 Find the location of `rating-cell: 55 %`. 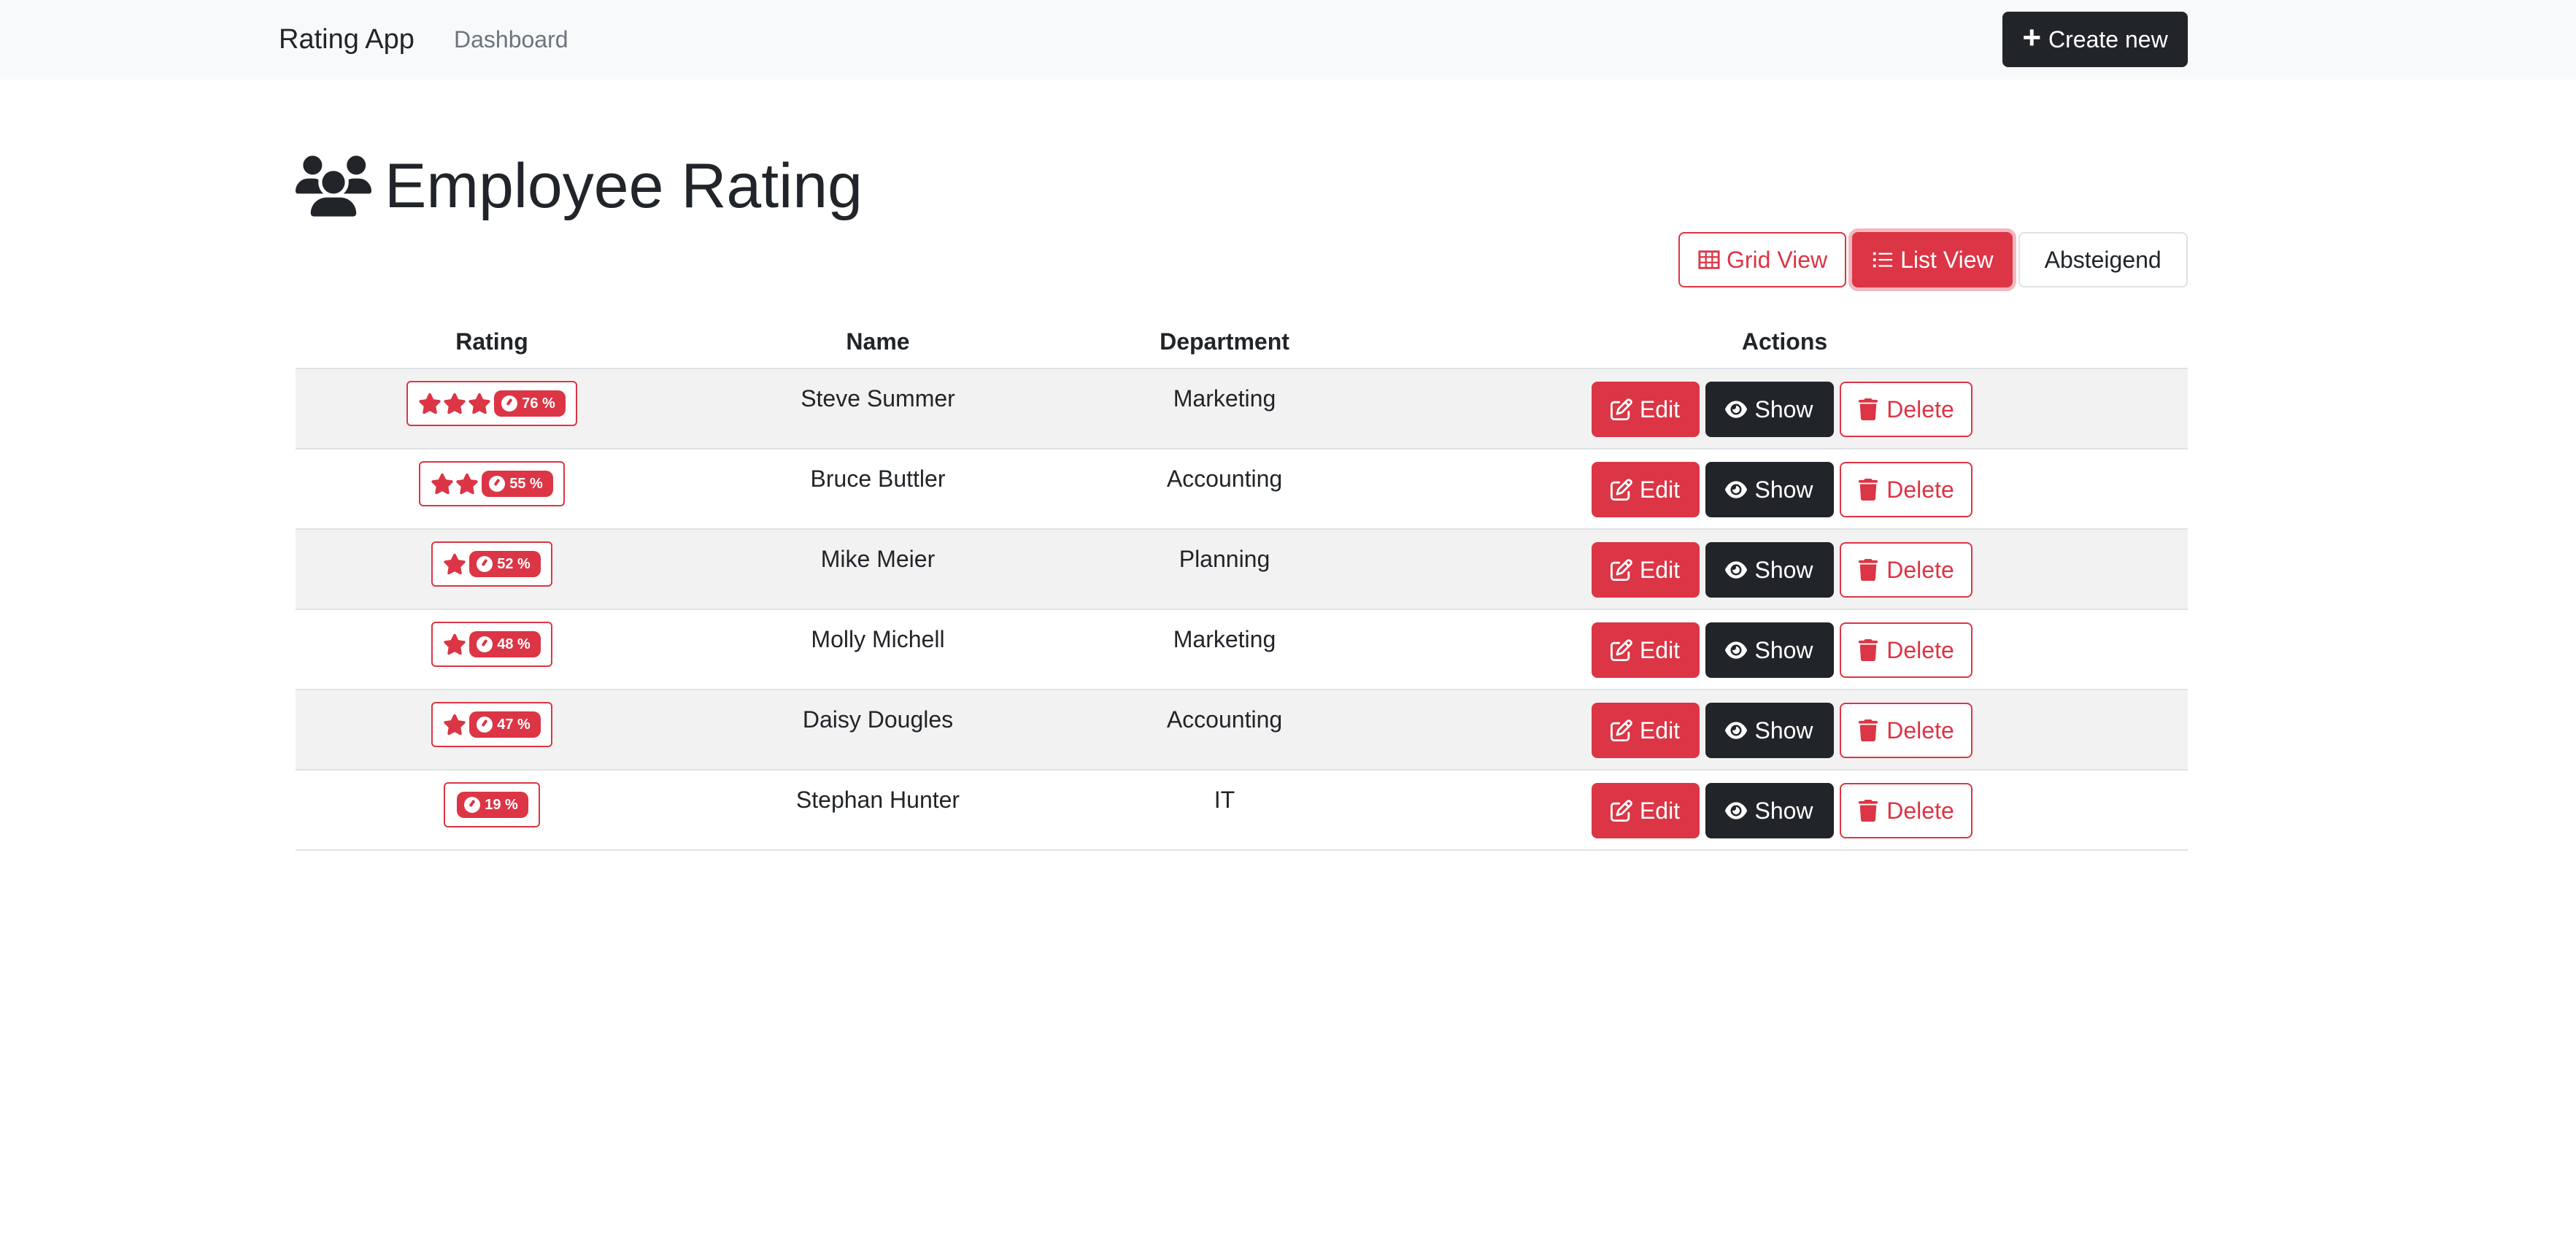

rating-cell: 55 % is located at coordinates (492, 478).